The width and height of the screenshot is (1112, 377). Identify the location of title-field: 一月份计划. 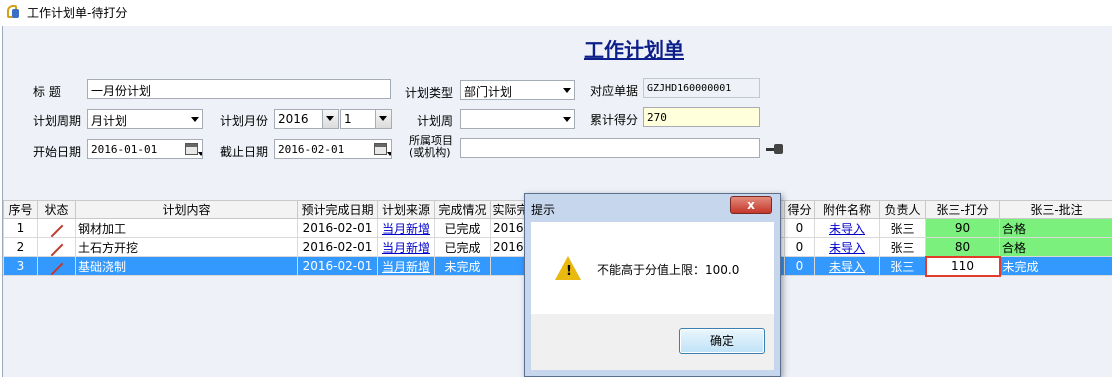
(239, 89).